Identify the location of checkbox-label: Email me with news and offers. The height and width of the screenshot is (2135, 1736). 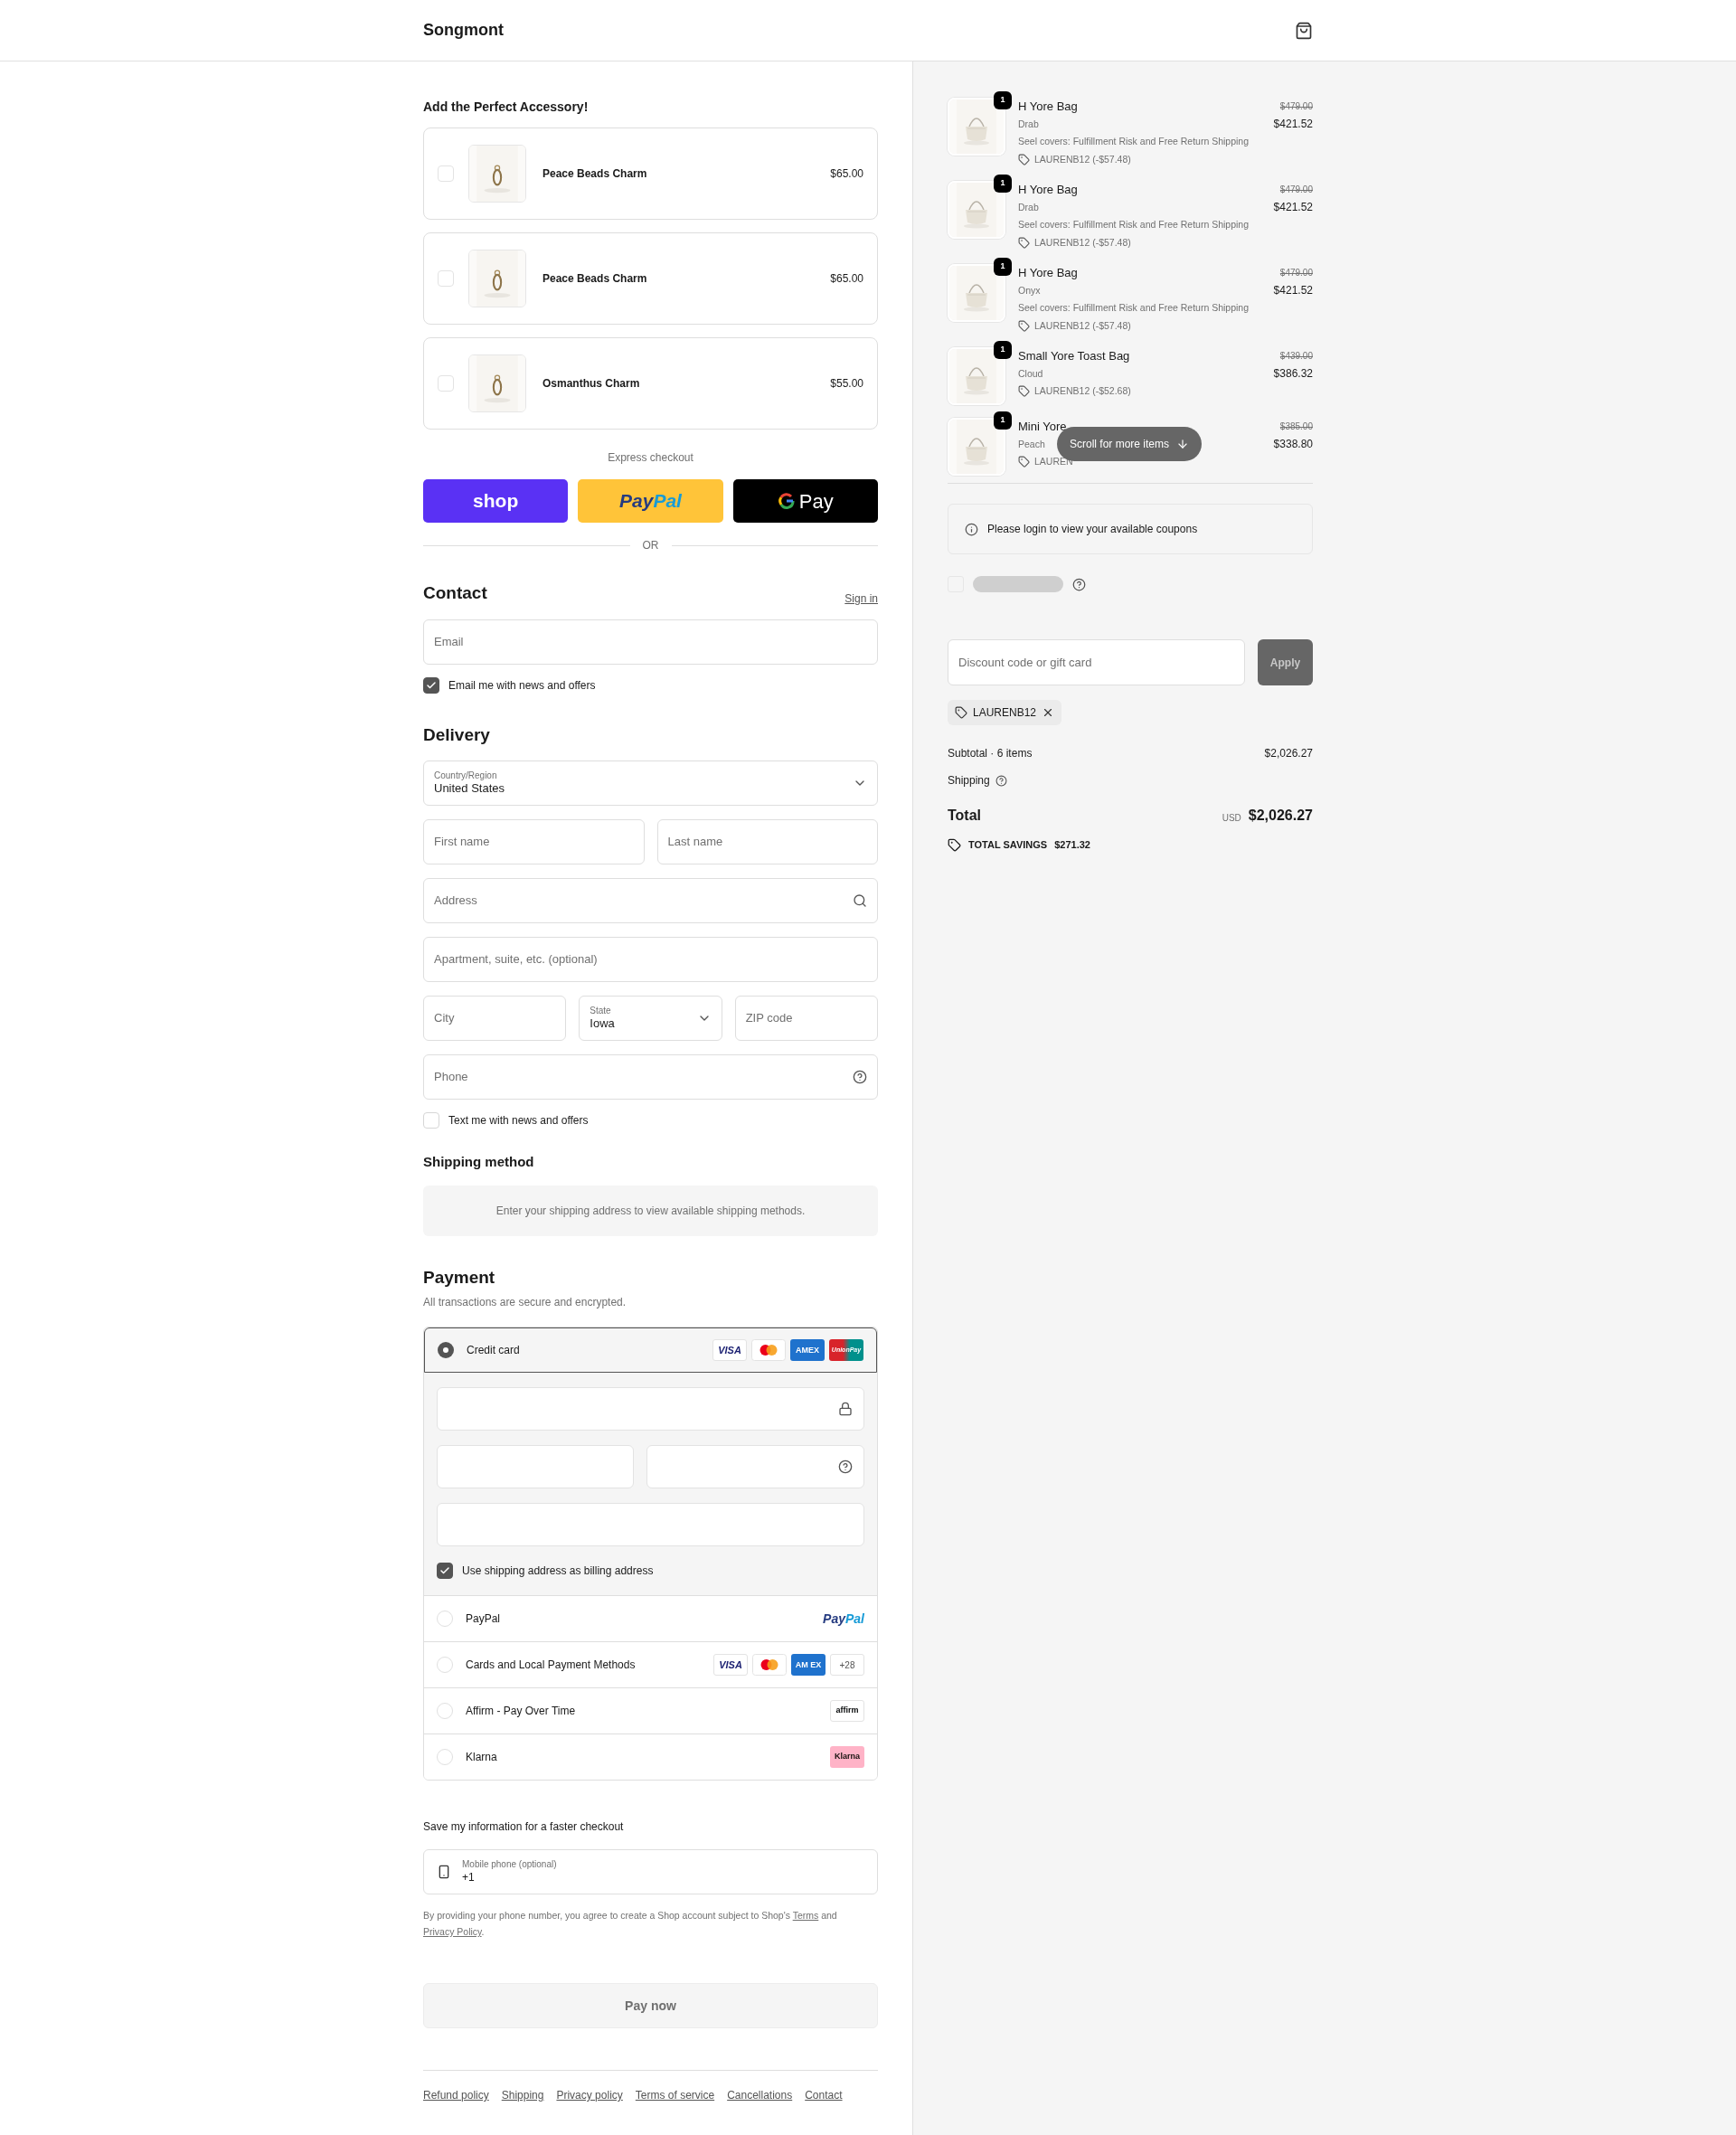
(522, 685).